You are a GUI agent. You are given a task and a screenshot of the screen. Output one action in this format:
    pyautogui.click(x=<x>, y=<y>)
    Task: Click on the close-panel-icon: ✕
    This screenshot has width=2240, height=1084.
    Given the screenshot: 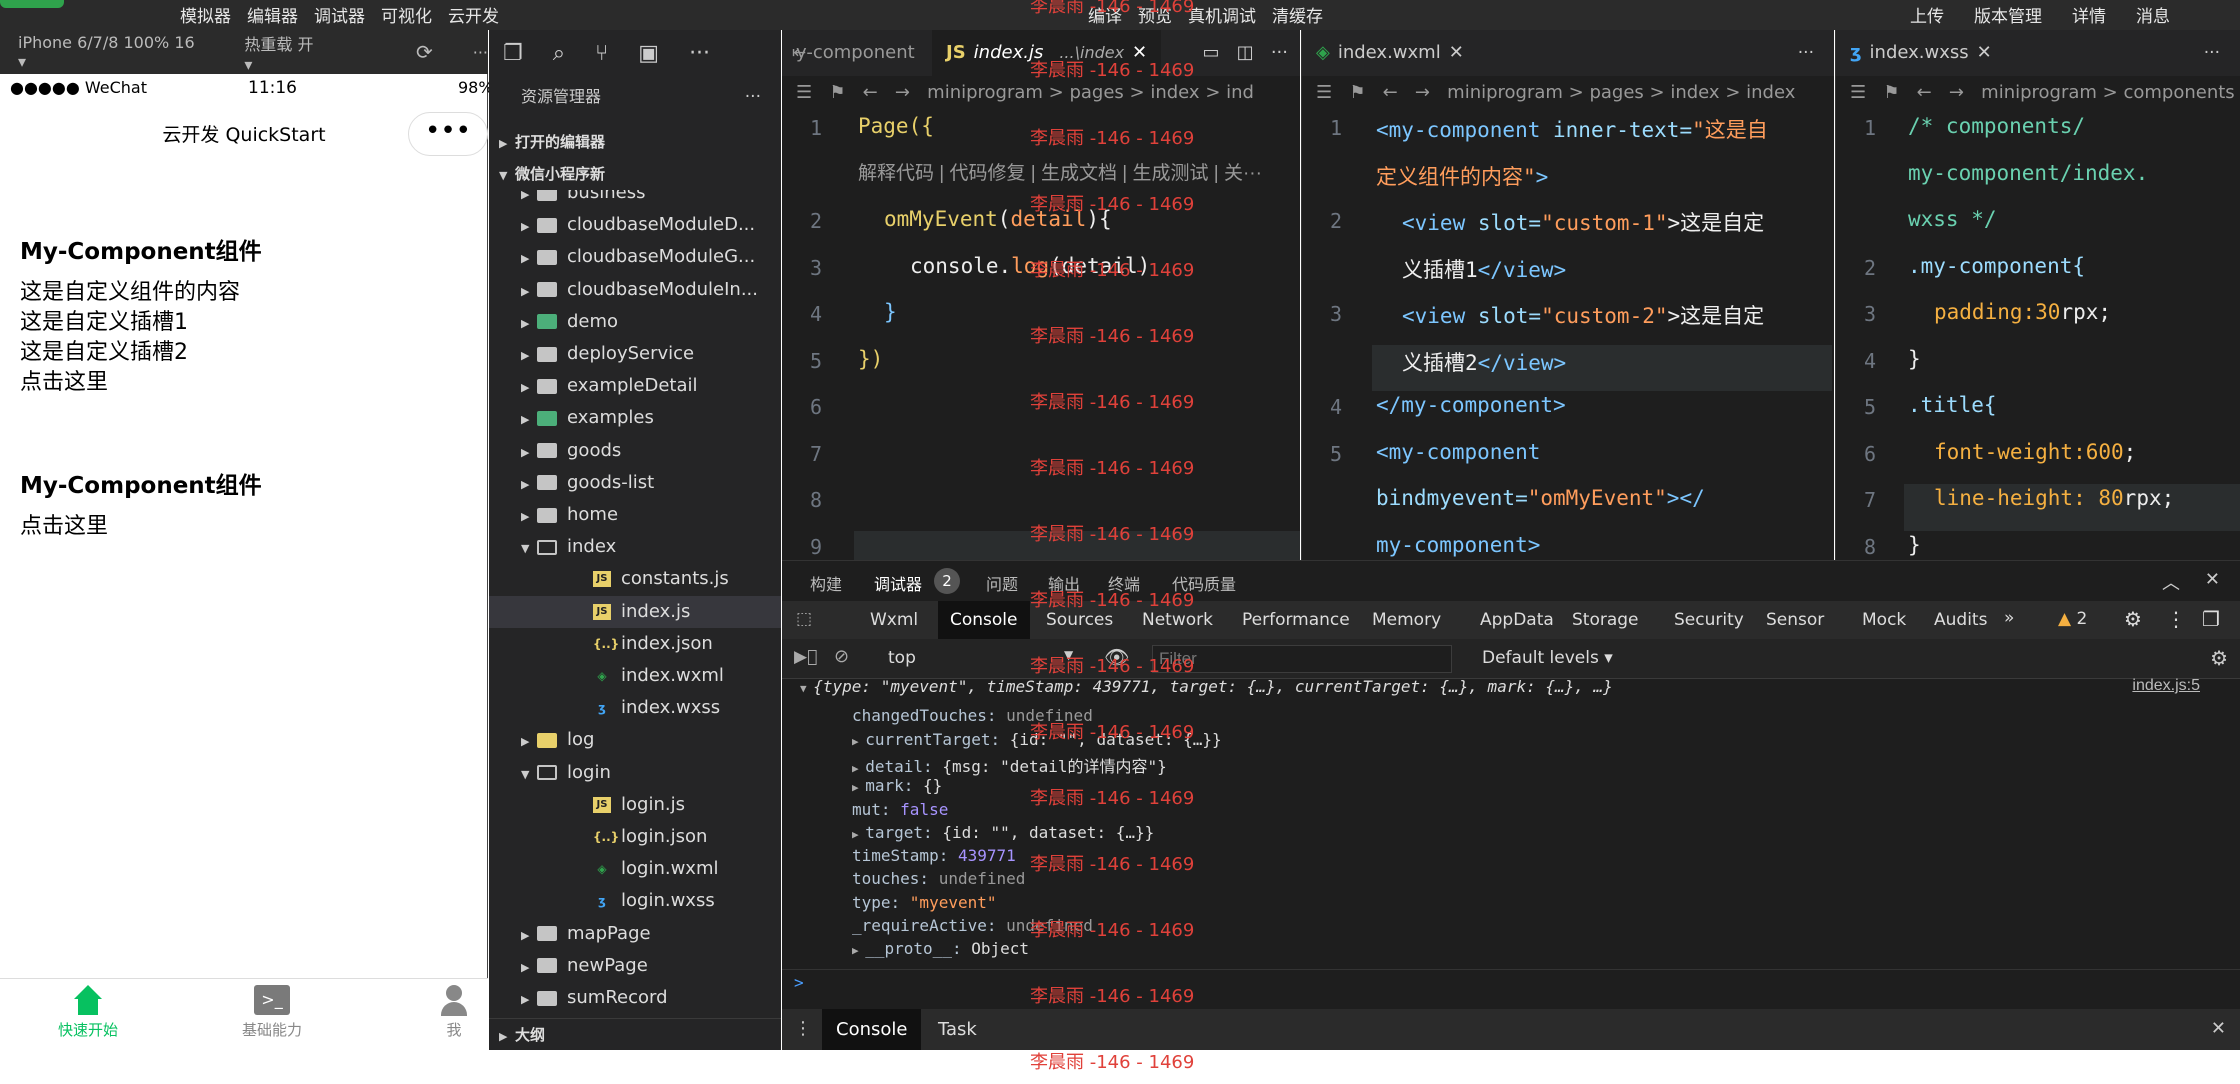 What is the action you would take?
    pyautogui.click(x=2212, y=579)
    